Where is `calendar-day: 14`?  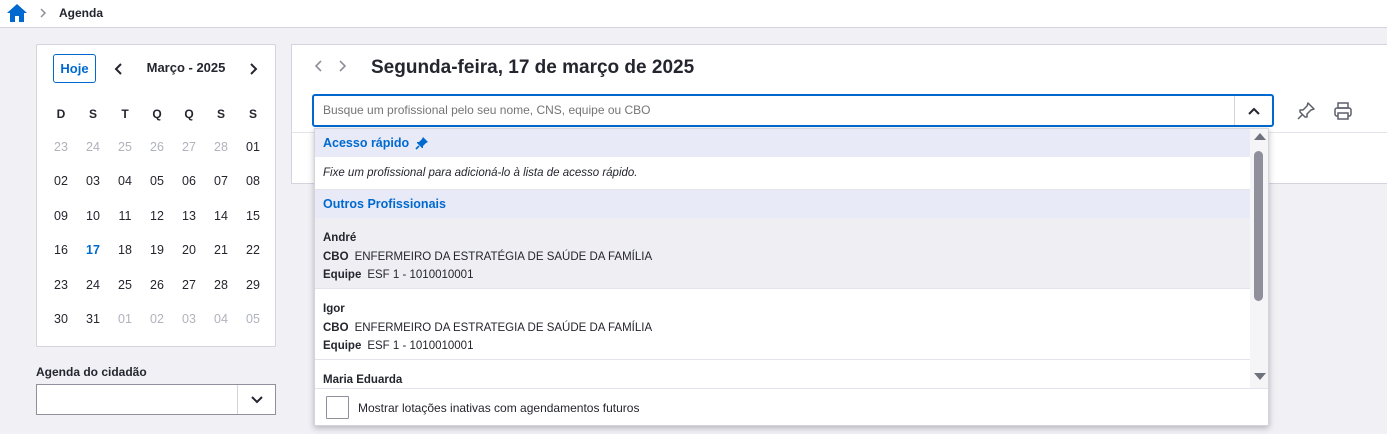 calendar-day: 14 is located at coordinates (221, 224).